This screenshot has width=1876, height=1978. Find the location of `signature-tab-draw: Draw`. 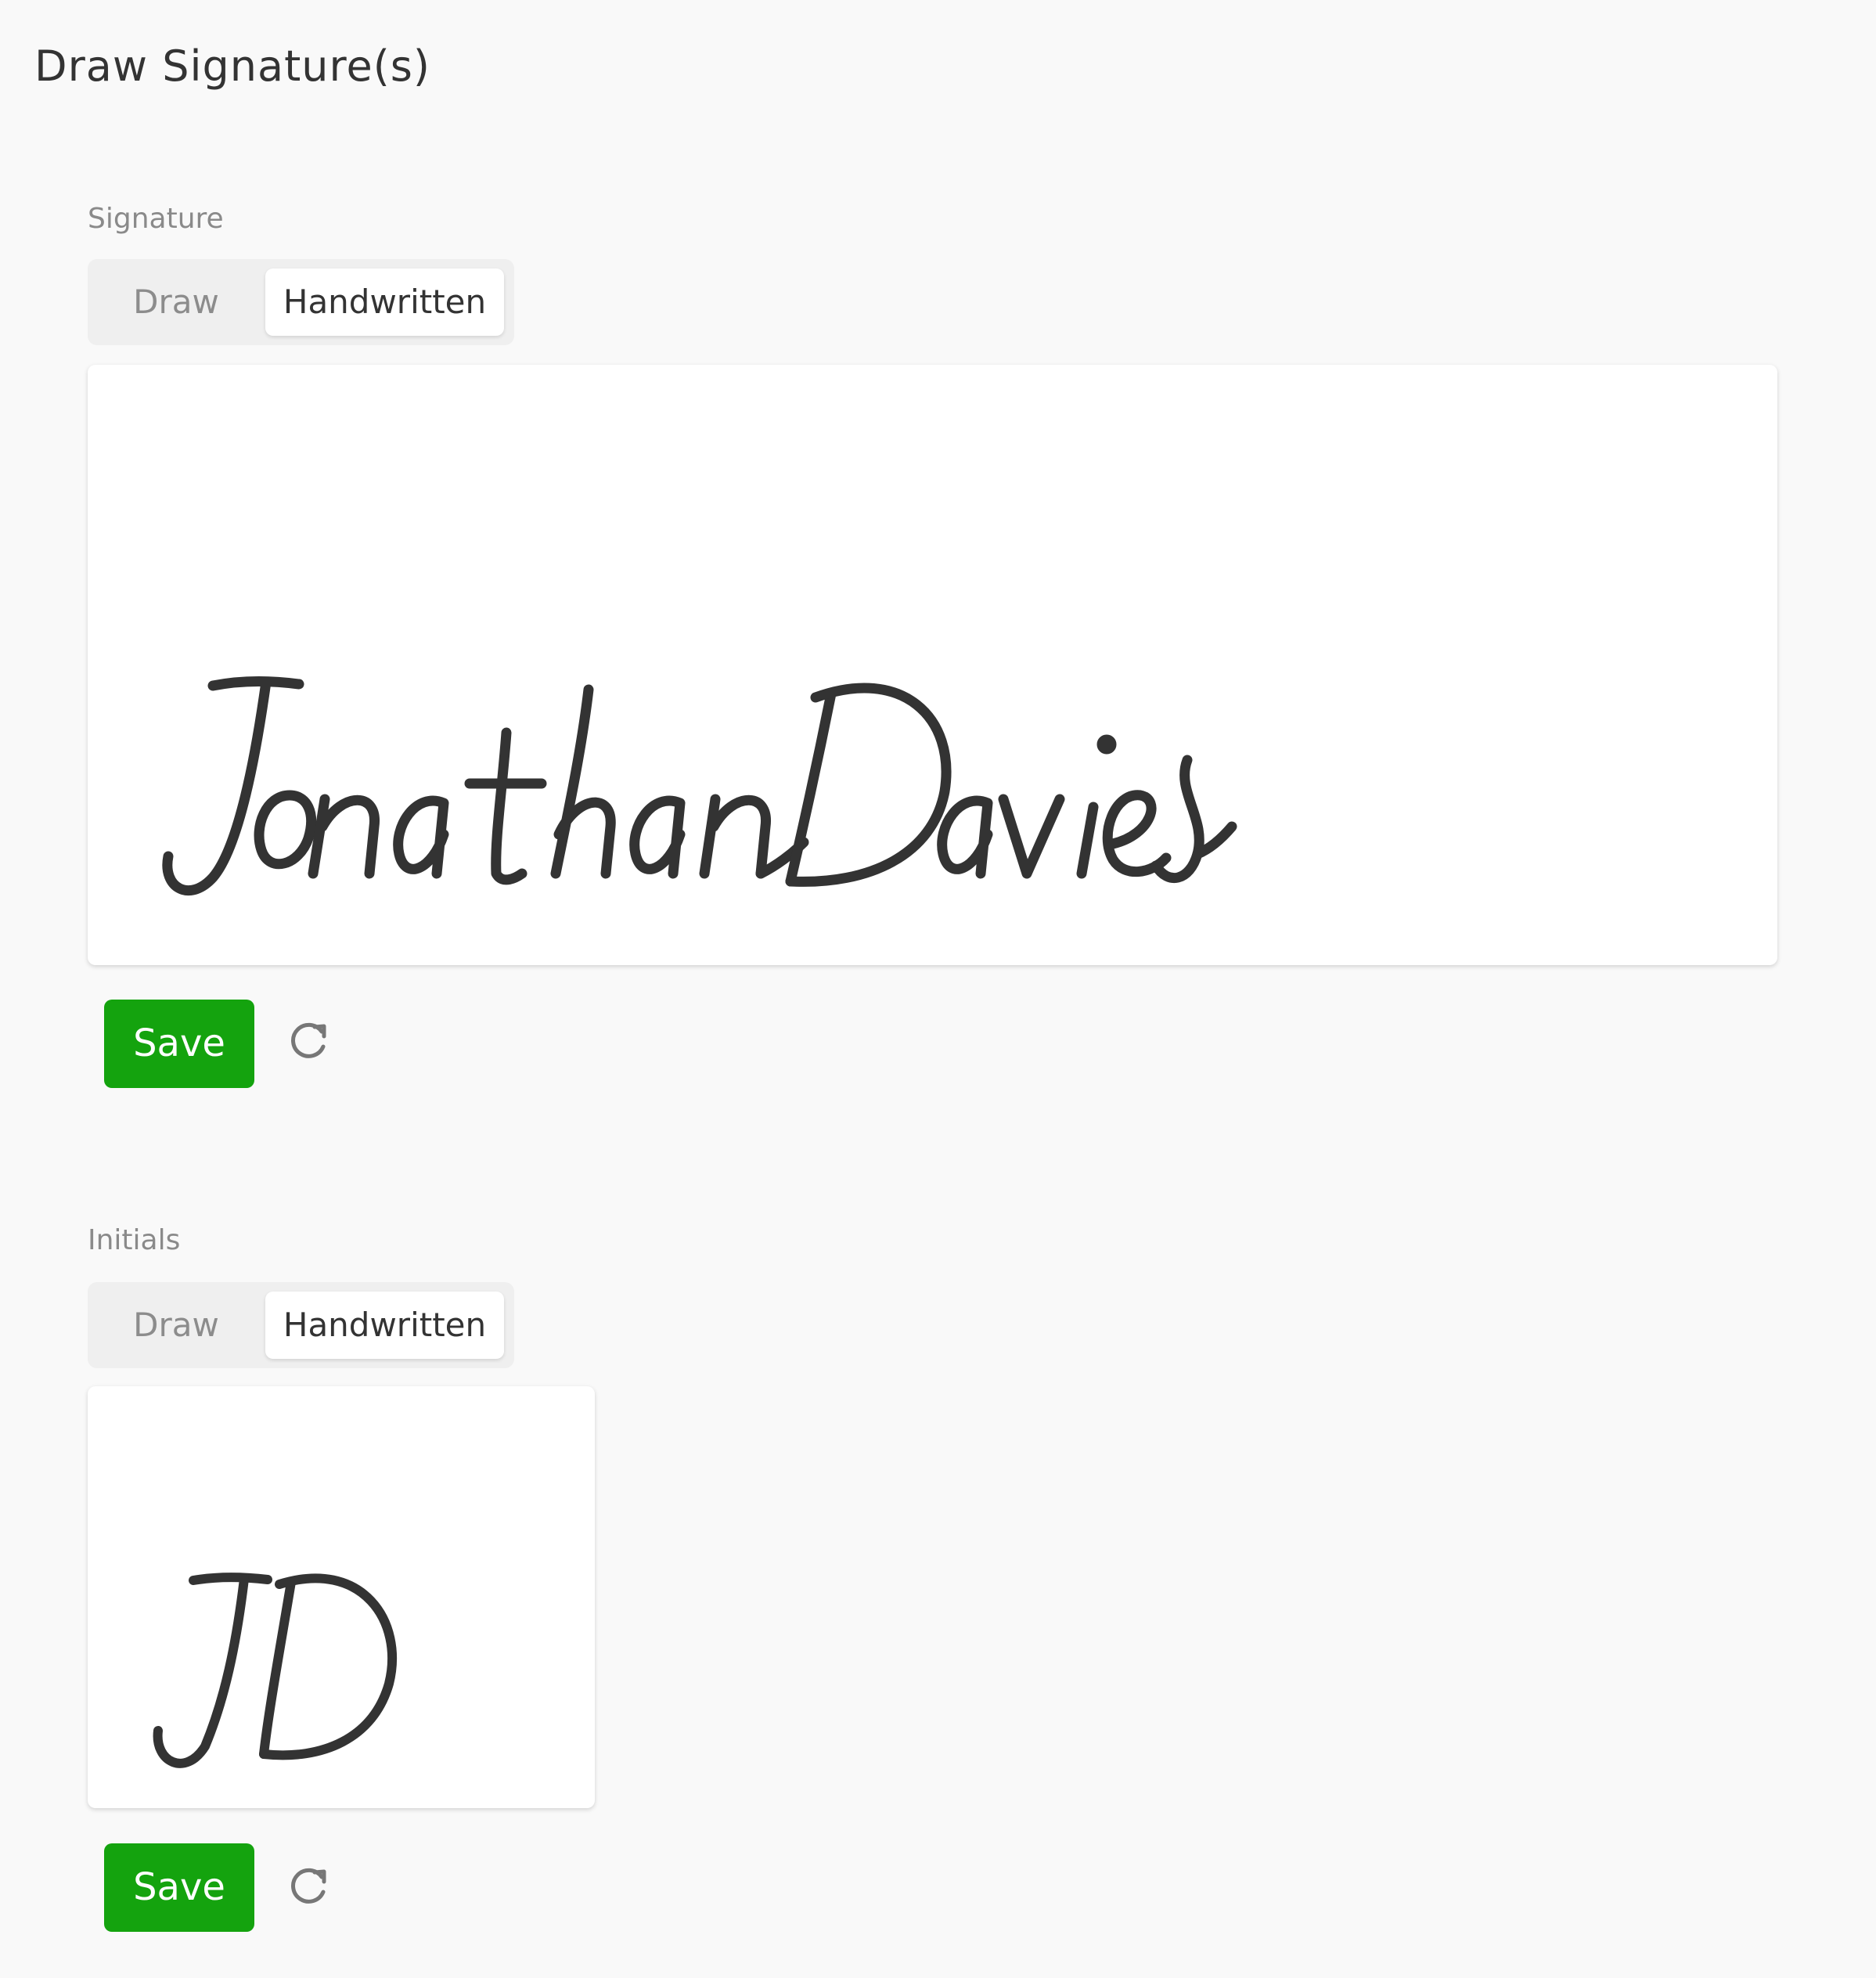

signature-tab-draw: Draw is located at coordinates (176, 302).